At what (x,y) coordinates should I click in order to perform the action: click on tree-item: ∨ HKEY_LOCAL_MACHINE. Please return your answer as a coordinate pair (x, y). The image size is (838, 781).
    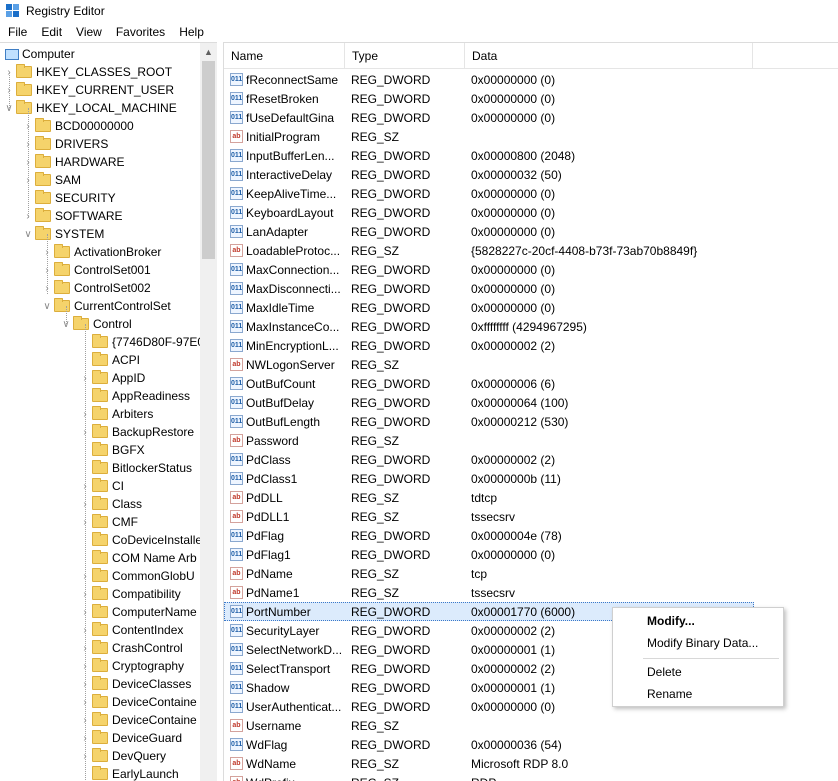
    Looking at the image, I should click on (90, 108).